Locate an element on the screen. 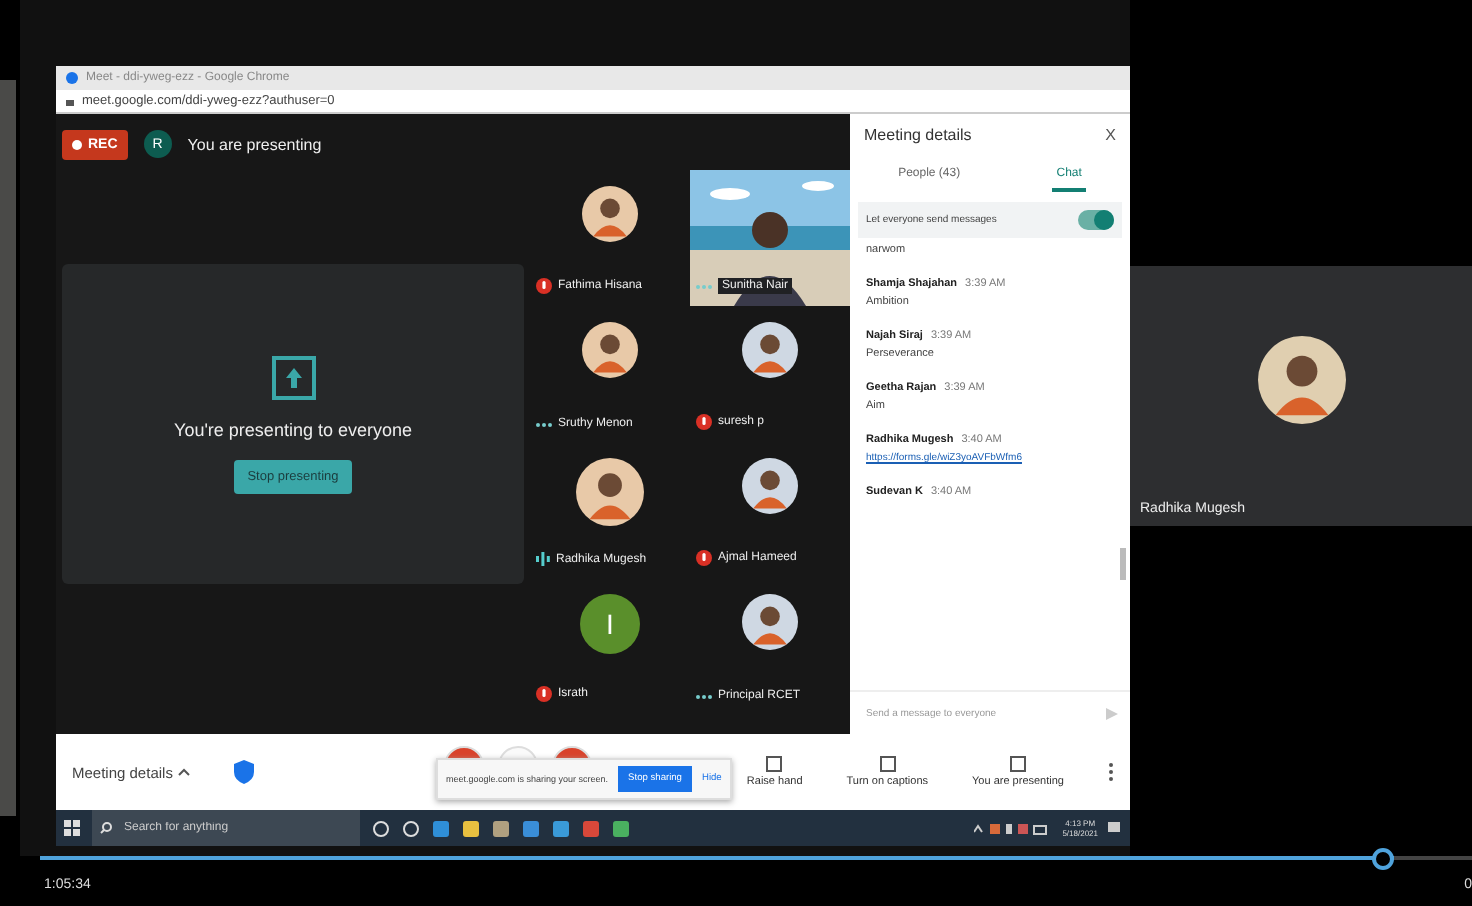 The height and width of the screenshot is (906, 1472). more-icon is located at coordinates (1111, 772).